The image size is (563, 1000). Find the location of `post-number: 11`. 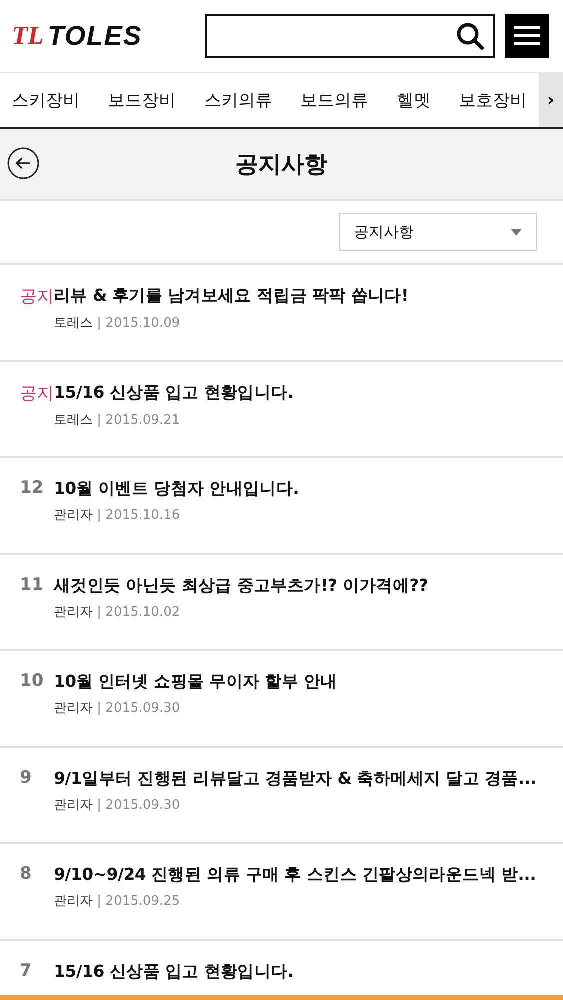

post-number: 11 is located at coordinates (32, 585).